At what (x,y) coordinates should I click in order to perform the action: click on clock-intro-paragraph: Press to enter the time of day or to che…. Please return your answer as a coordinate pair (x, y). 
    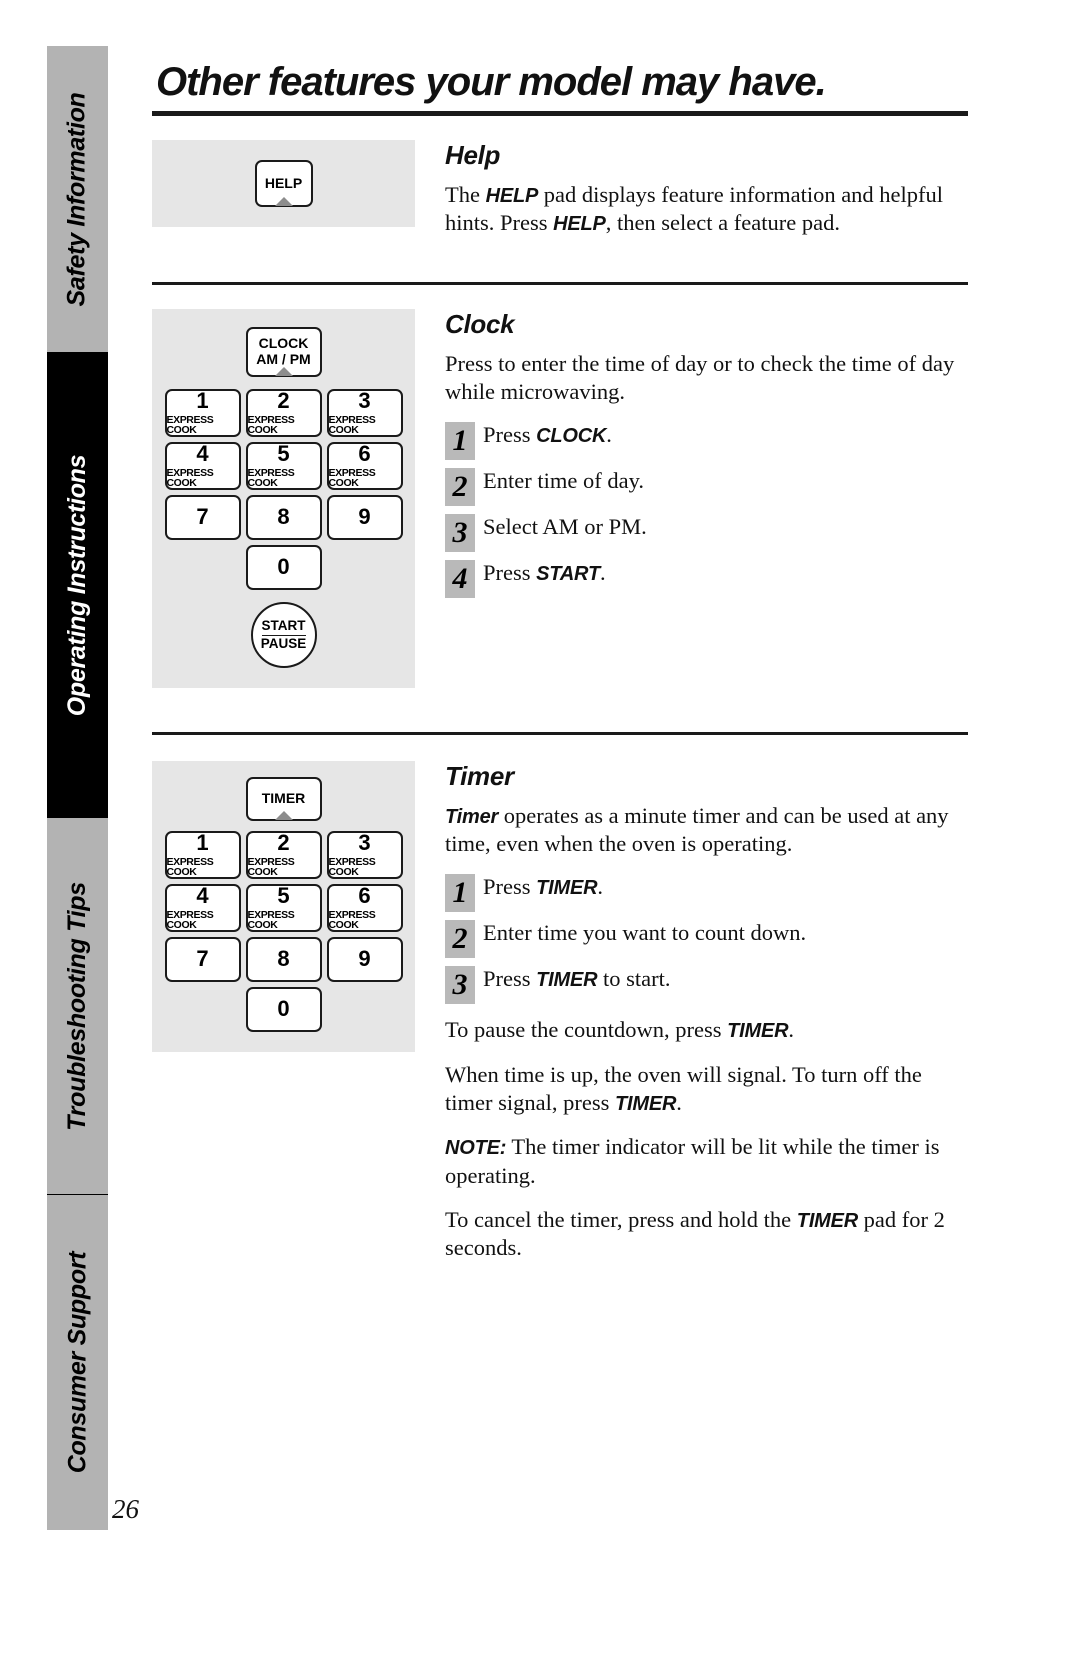
    Looking at the image, I should click on (700, 377).